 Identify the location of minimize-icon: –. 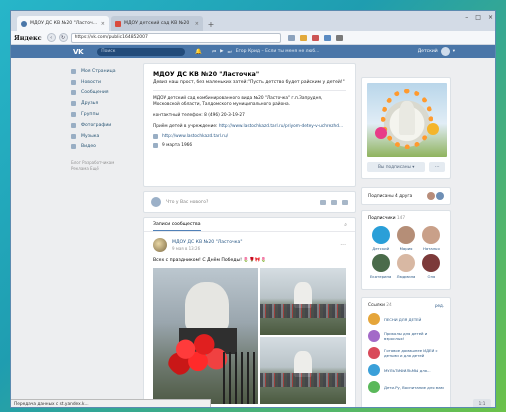
(466, 17).